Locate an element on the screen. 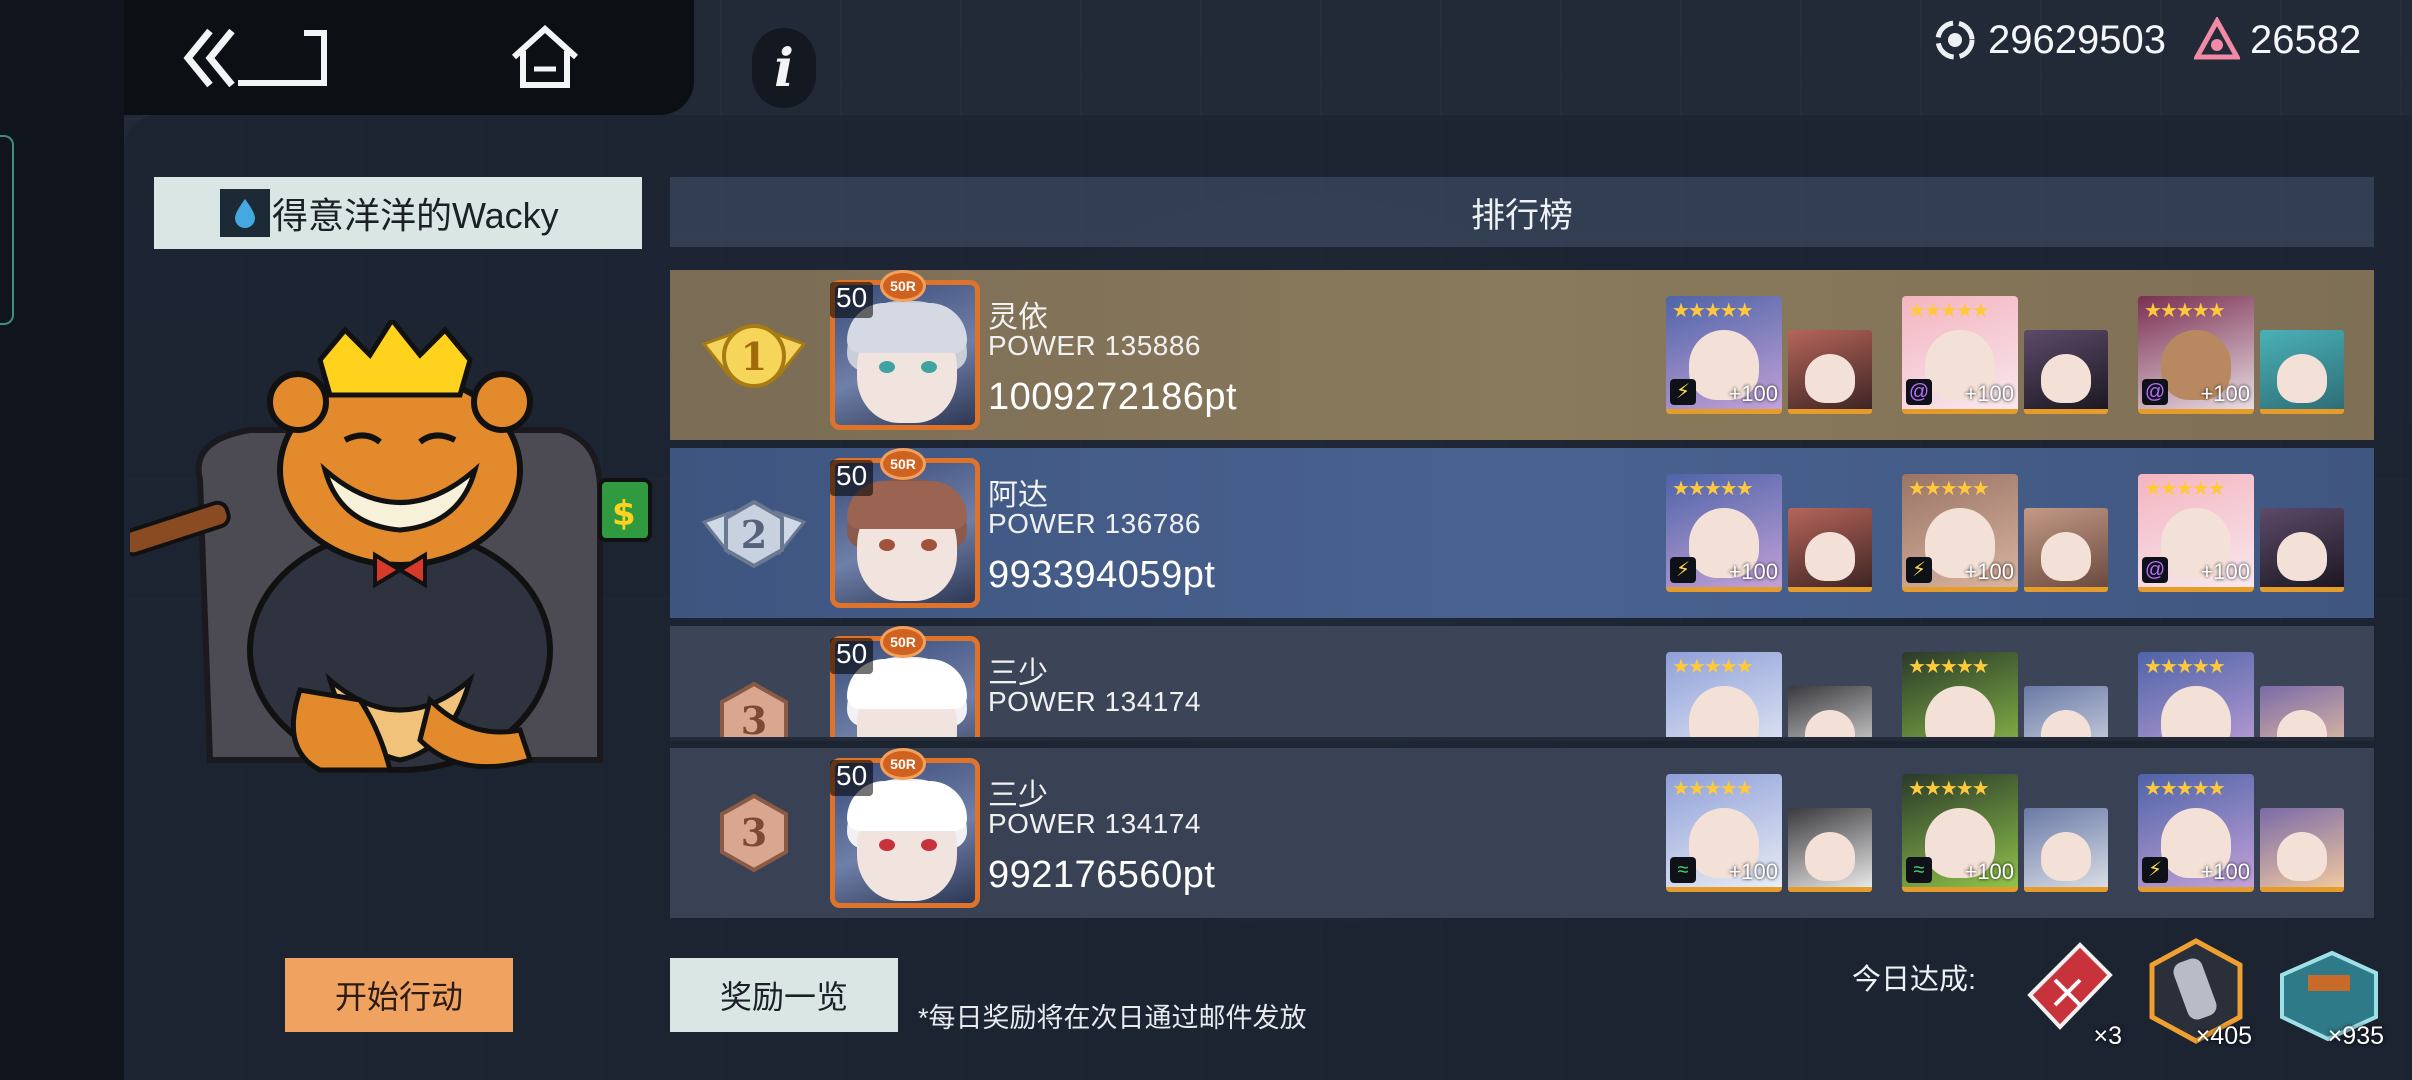  gem-triangle-icon is located at coordinates (2217, 38).